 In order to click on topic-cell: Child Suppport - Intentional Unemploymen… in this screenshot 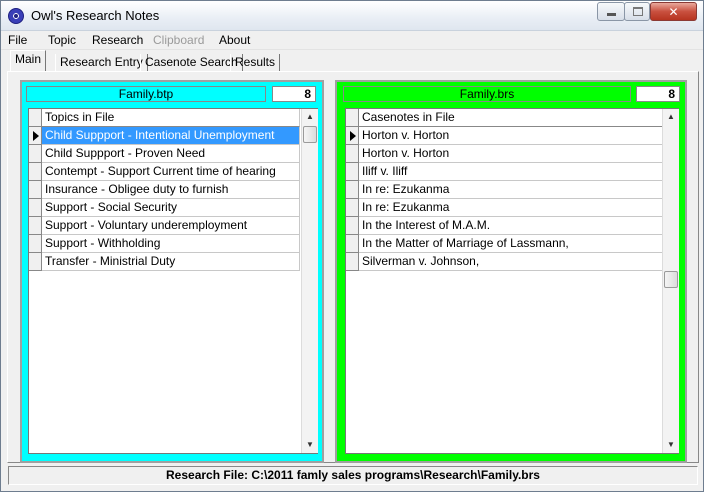, I will do `click(171, 136)`.